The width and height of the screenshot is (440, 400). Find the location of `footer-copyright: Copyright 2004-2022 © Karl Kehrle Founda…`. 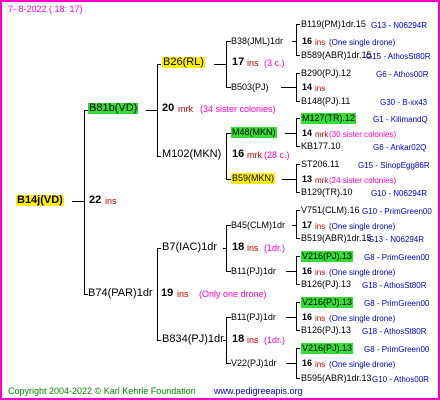

footer-copyright: Copyright 2004-2022 © Karl Kehrle Founda… is located at coordinates (102, 391).